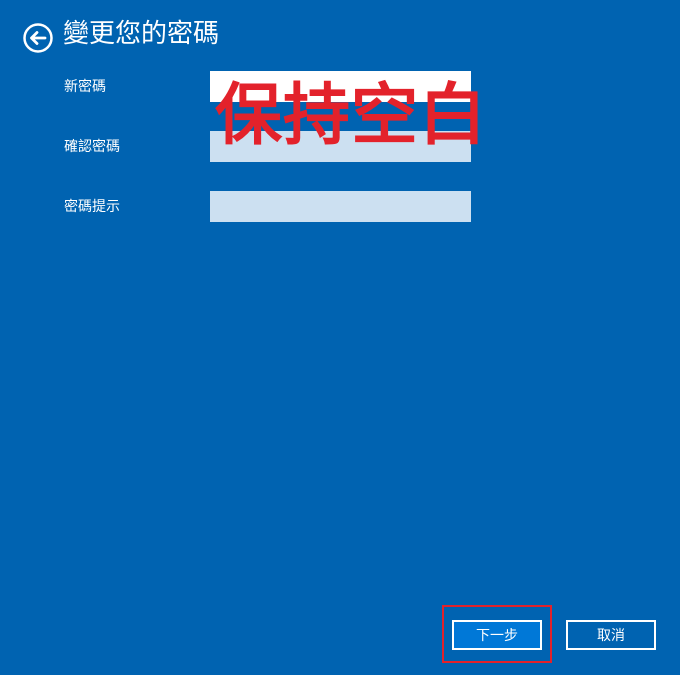  I want to click on password-hint-input, so click(340, 206).